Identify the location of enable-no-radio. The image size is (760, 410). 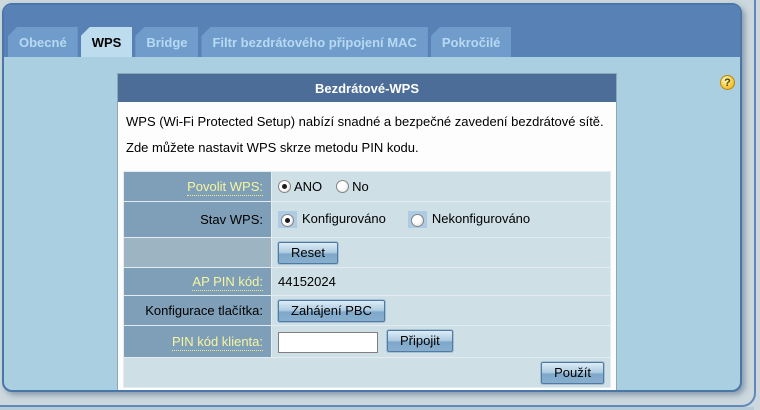
(343, 186).